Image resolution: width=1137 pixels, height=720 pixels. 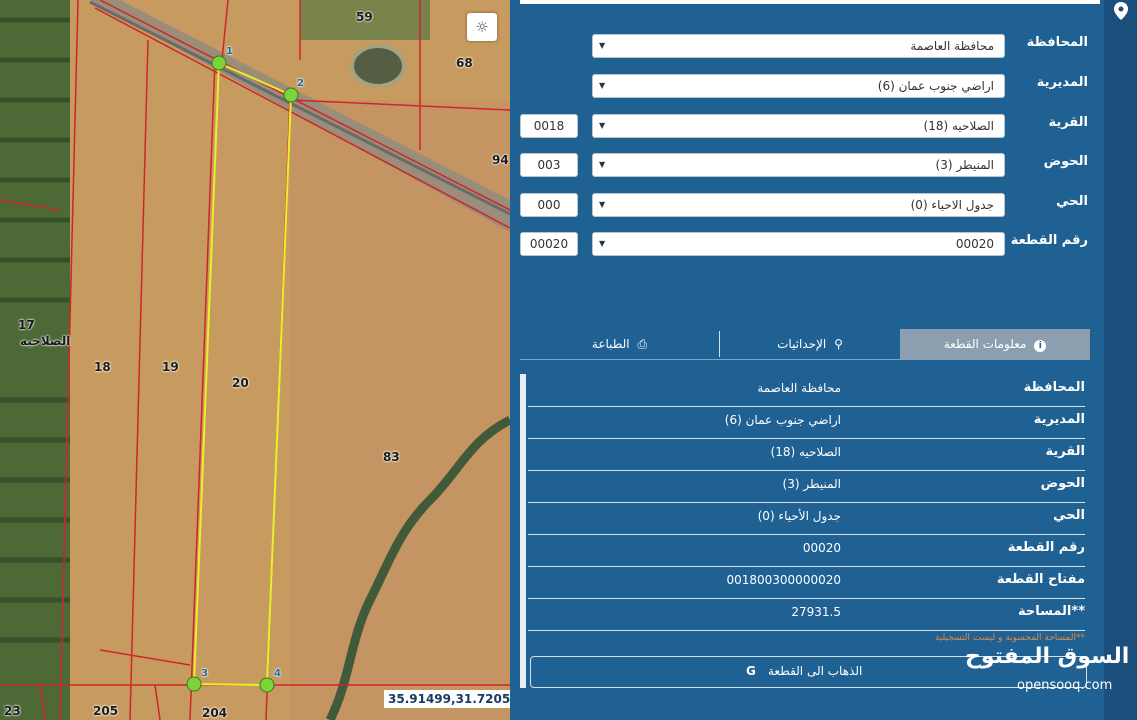 What do you see at coordinates (1069, 515) in the screenshot?
I see `info-key: الحي` at bounding box center [1069, 515].